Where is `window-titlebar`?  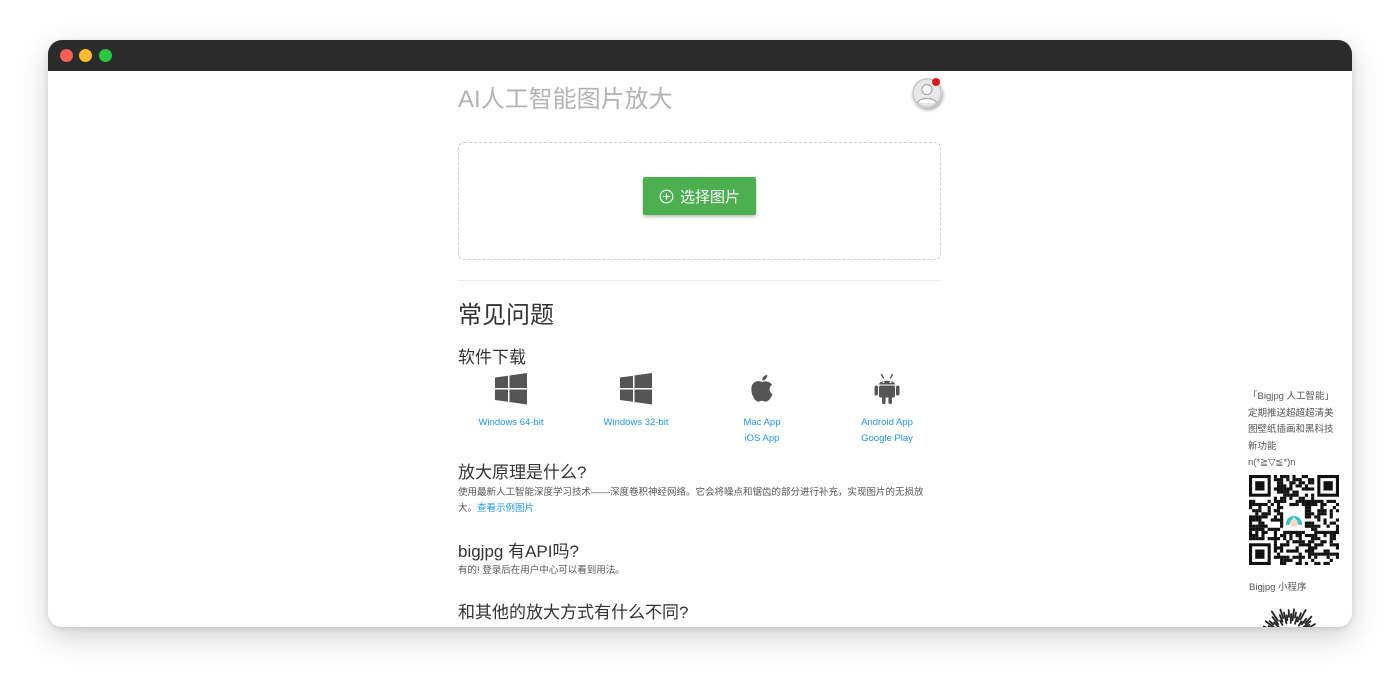
window-titlebar is located at coordinates (700, 55).